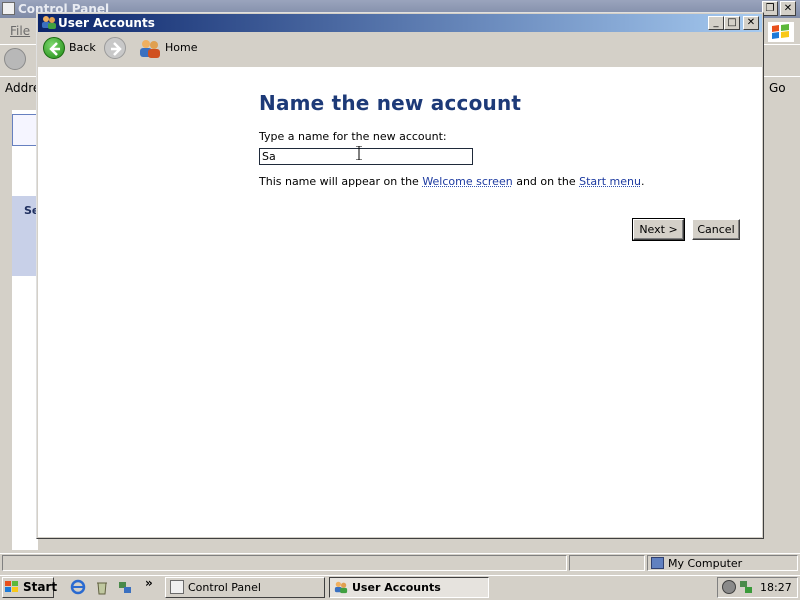 This screenshot has height=600, width=800. What do you see at coordinates (102, 587) in the screenshot?
I see `recycle-icon` at bounding box center [102, 587].